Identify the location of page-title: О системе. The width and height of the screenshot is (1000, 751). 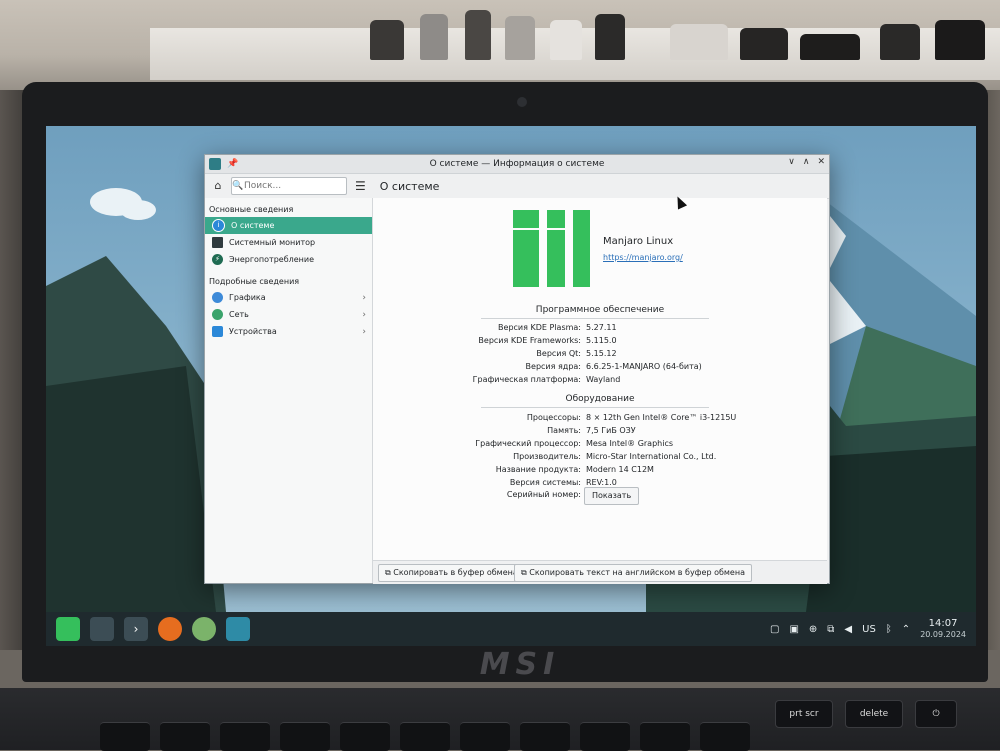
(409, 186).